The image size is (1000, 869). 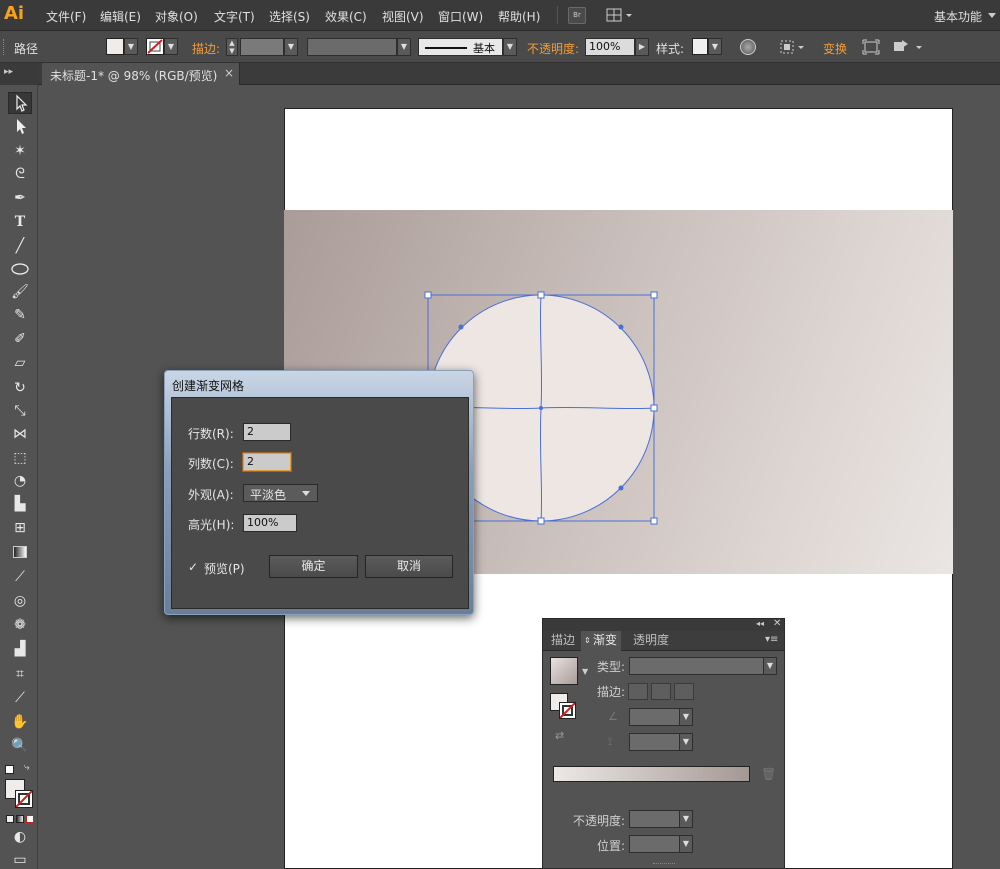 I want to click on stroke-weight-stepper: ▲ ▼, so click(x=232, y=47).